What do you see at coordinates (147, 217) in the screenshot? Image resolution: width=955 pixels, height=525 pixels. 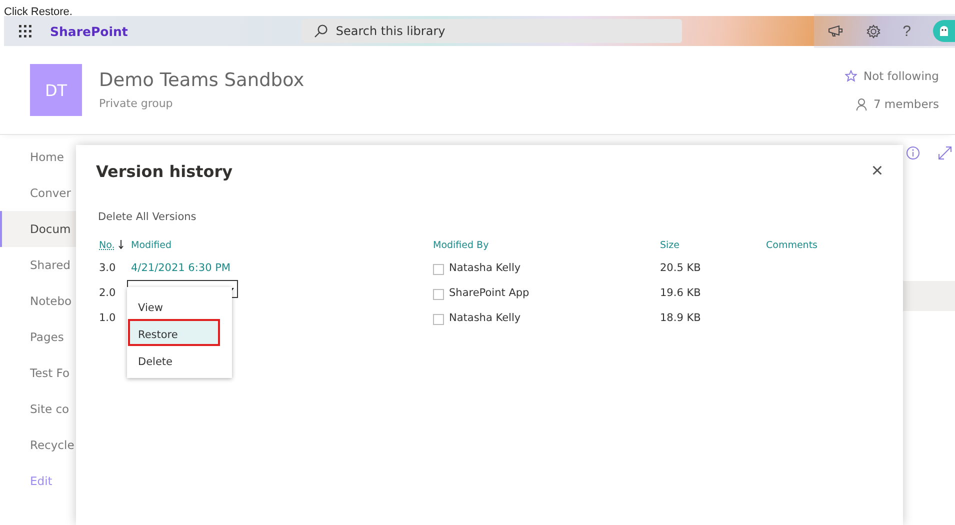 I see `delete-all-link: Delete All Versions` at bounding box center [147, 217].